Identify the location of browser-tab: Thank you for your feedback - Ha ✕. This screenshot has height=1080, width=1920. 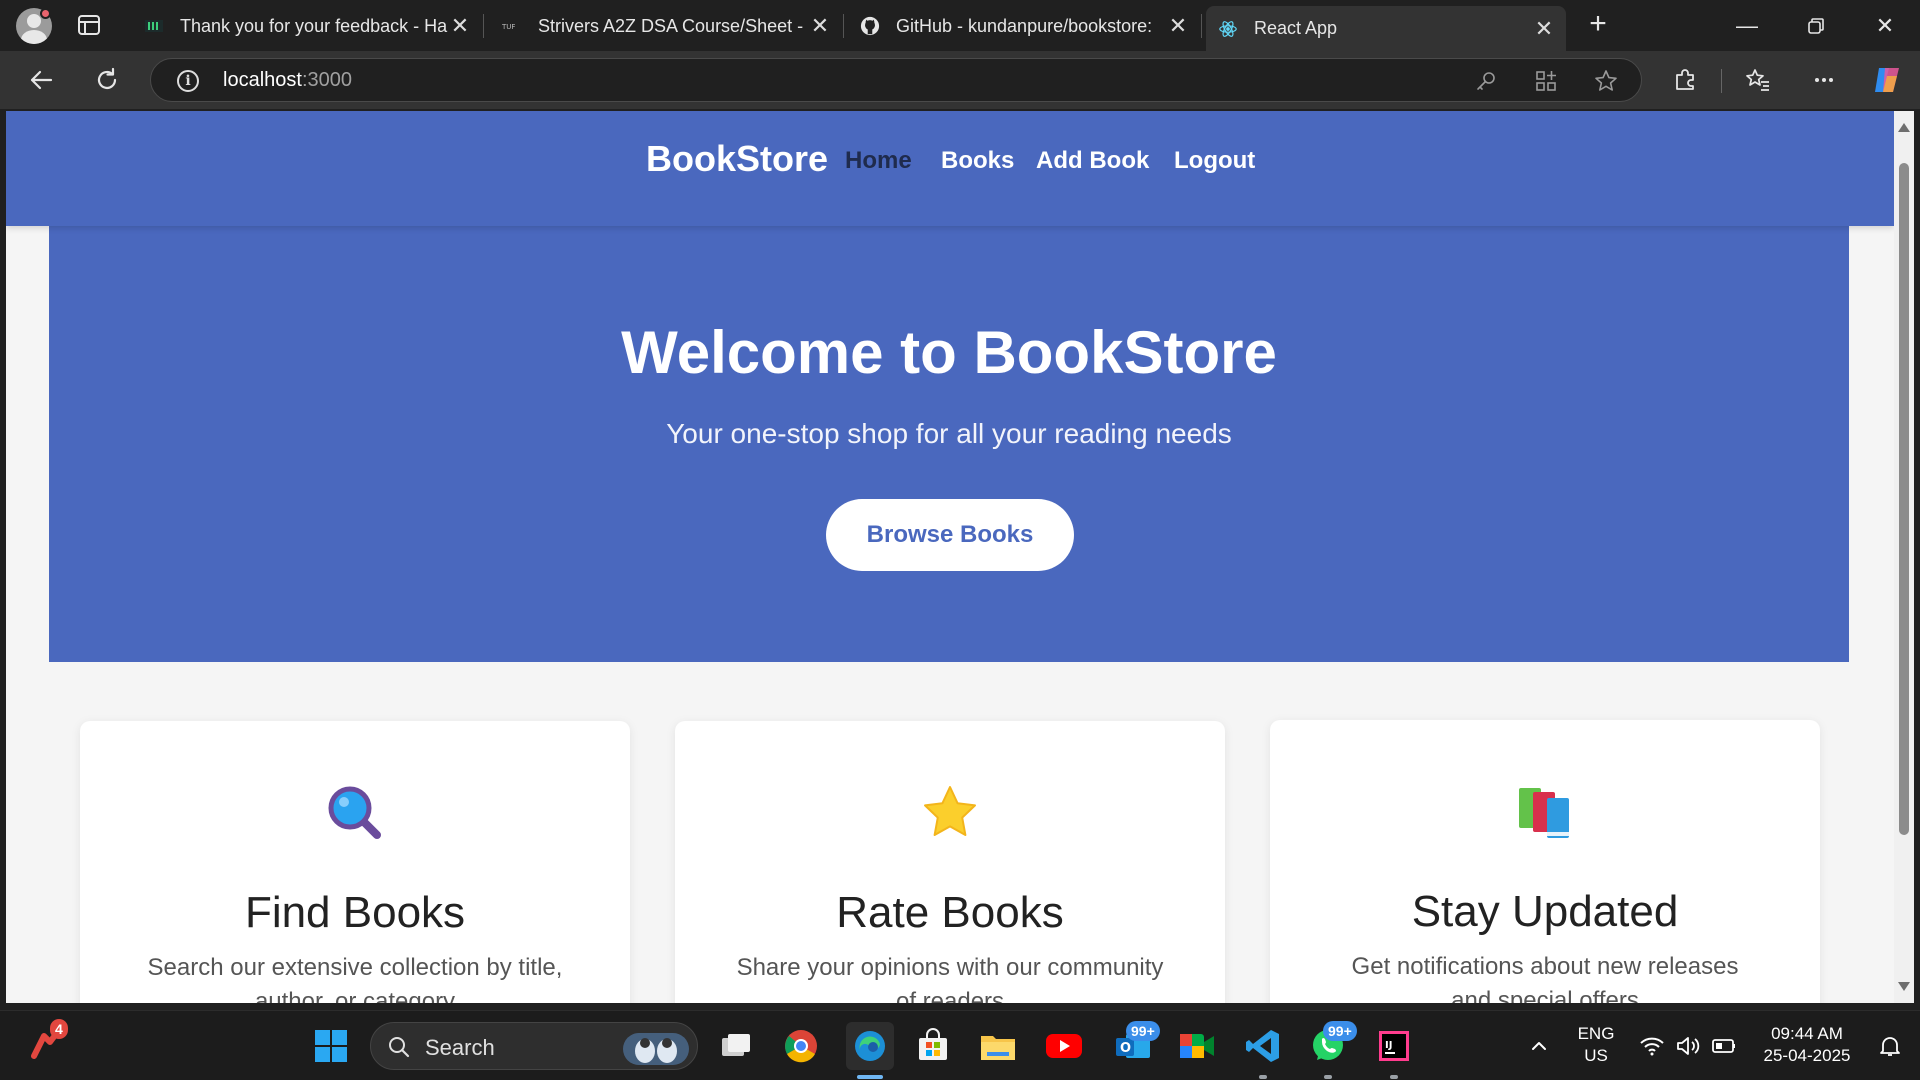
(308, 26).